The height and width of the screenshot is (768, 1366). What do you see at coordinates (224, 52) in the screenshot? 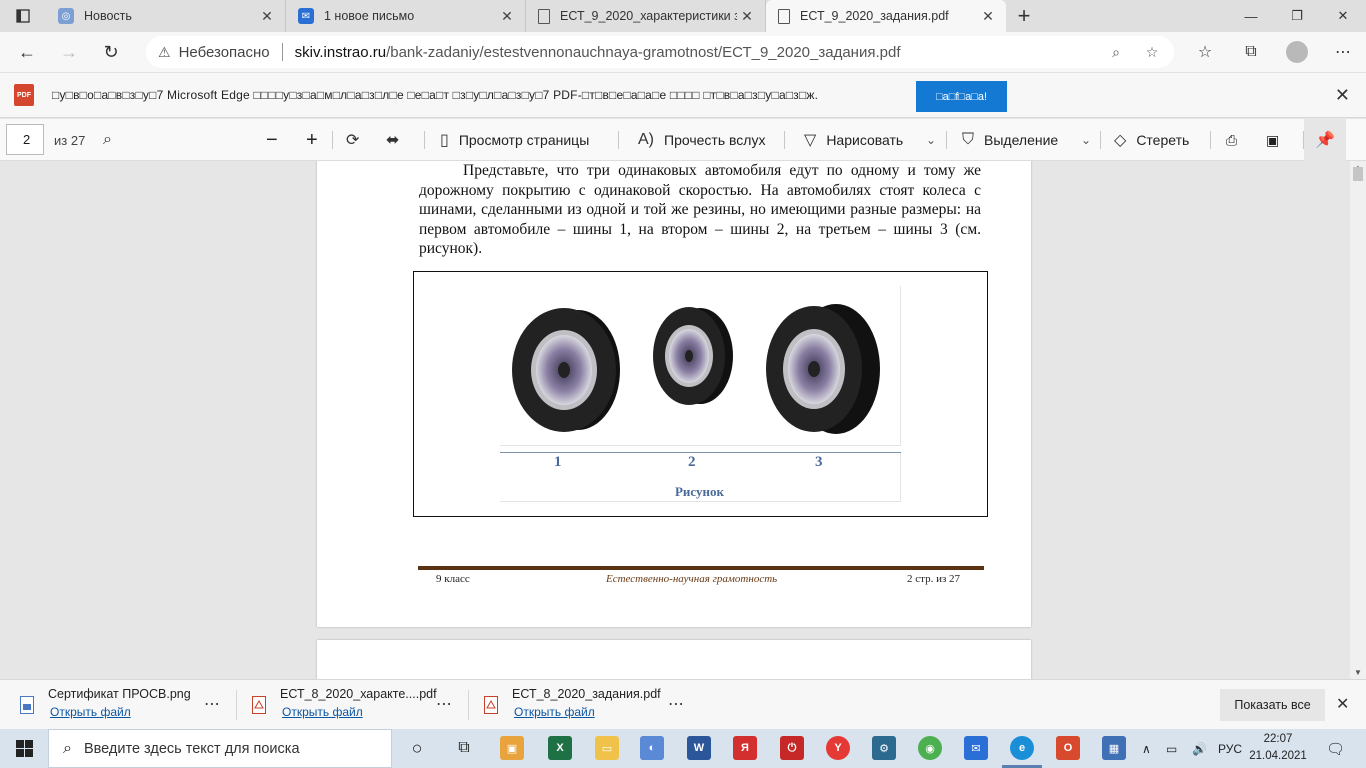
I see `security-label: Небезопасно` at bounding box center [224, 52].